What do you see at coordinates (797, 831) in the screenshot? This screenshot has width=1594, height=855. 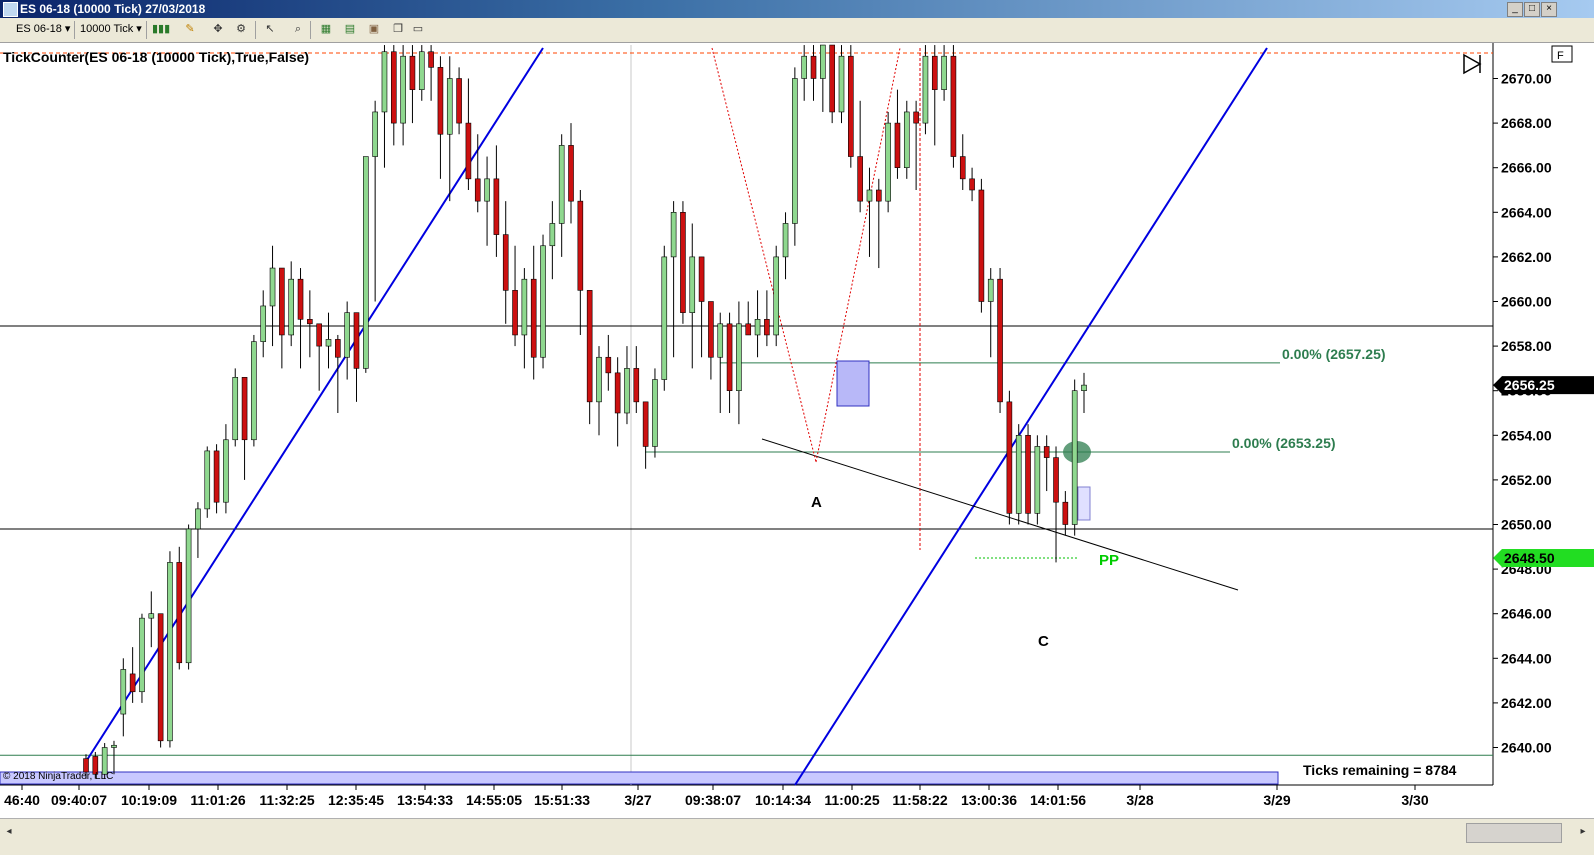 I see `horizontal-scrollbar: ◂ ▸` at bounding box center [797, 831].